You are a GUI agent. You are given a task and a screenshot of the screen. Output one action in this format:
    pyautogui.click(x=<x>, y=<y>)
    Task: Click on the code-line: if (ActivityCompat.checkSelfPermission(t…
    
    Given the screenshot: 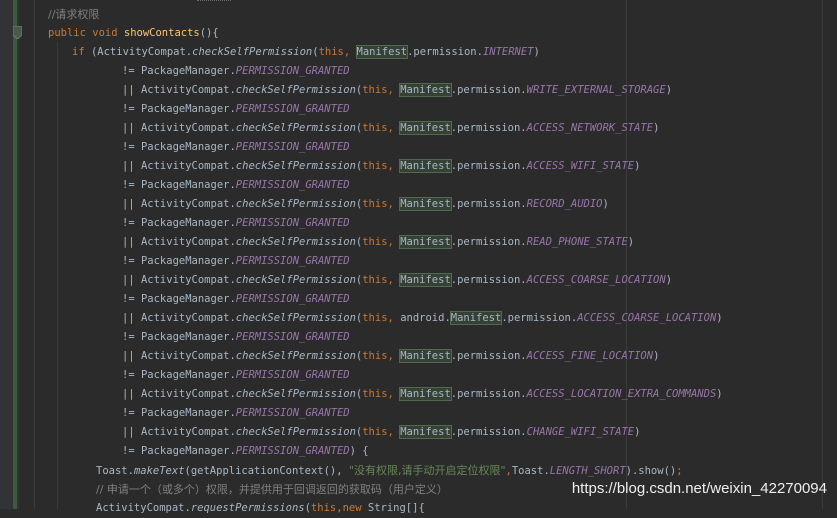 What is the action you would take?
    pyautogui.click(x=306, y=52)
    